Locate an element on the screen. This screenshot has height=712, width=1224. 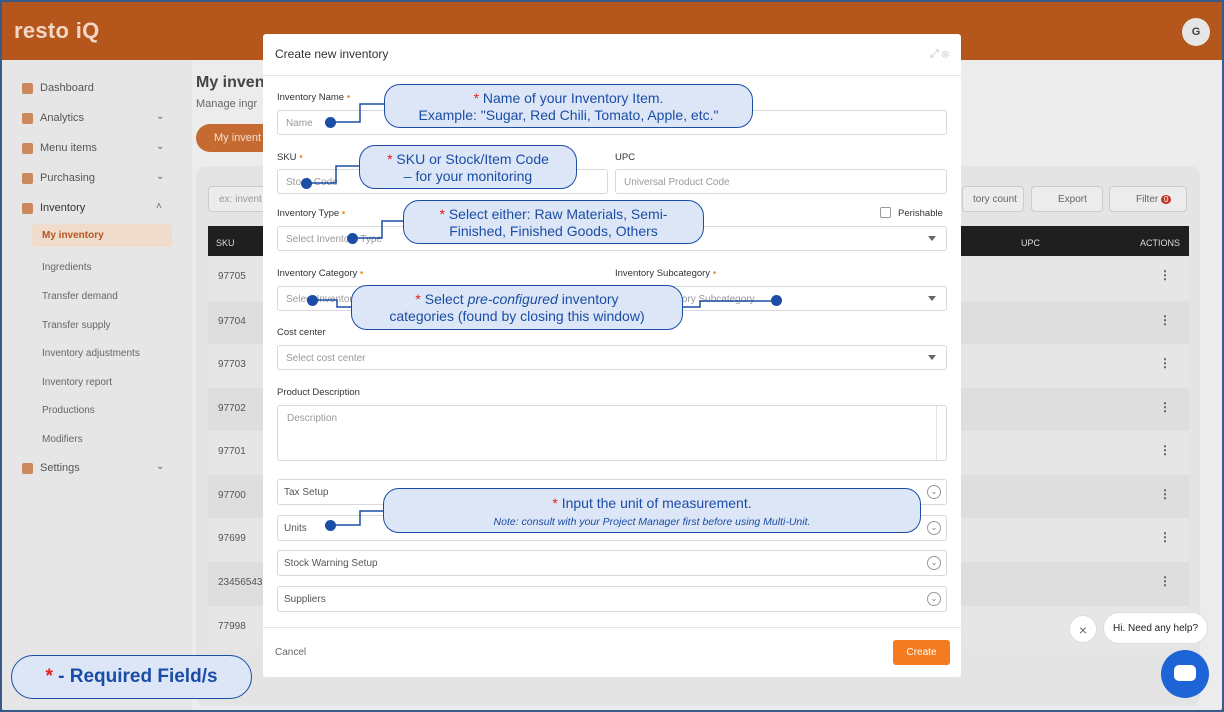
cost-center-label: Cost center is located at coordinates (301, 332).